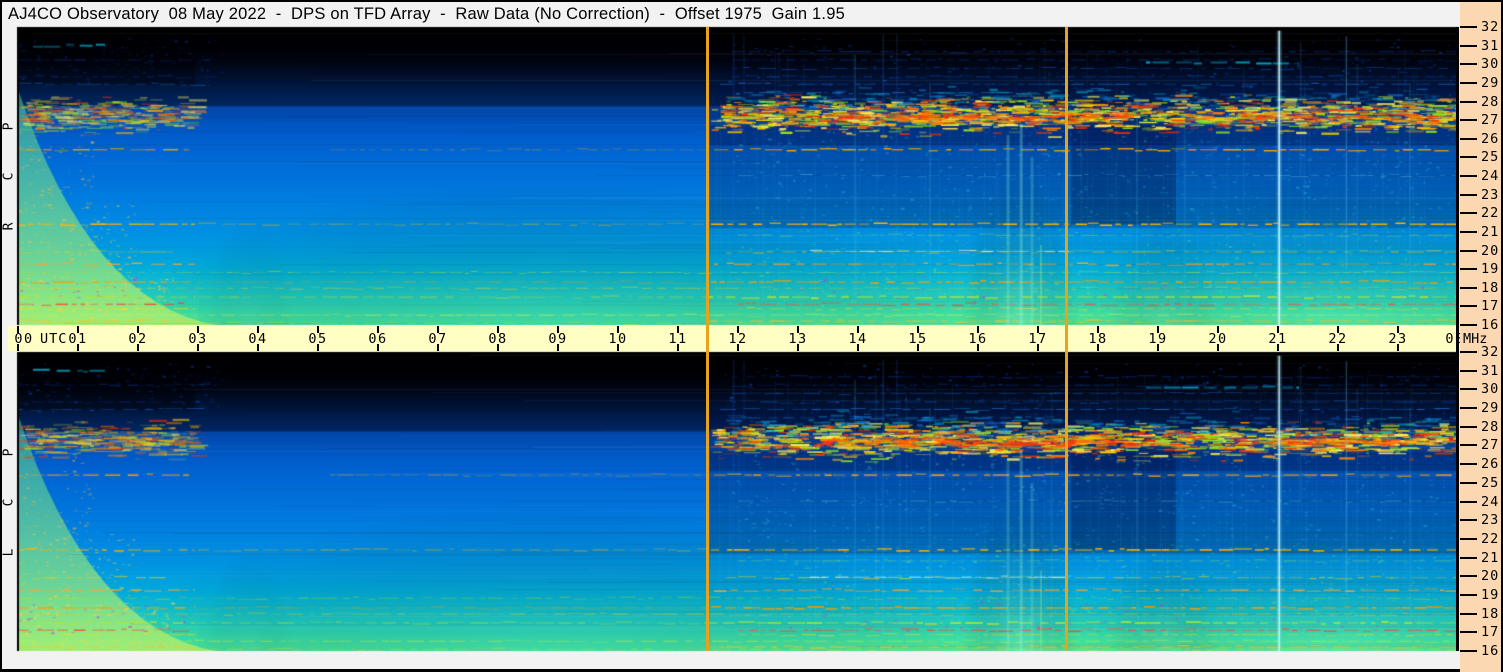 This screenshot has width=1503, height=672. Describe the element at coordinates (1038, 339) in the screenshot. I see `time-label: 17` at that location.